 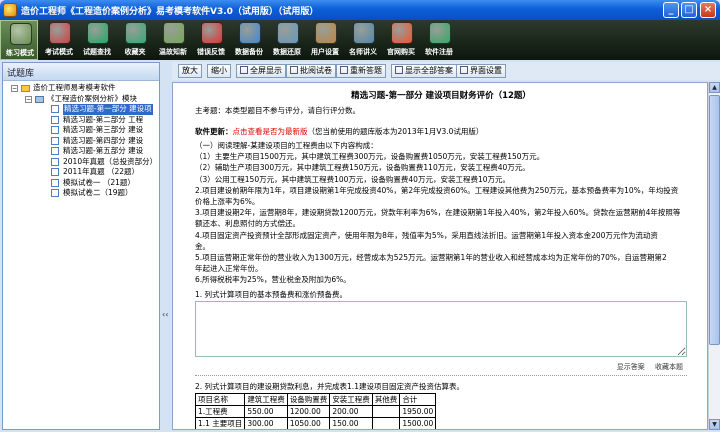 I want to click on close-button: ×, so click(x=708, y=10).